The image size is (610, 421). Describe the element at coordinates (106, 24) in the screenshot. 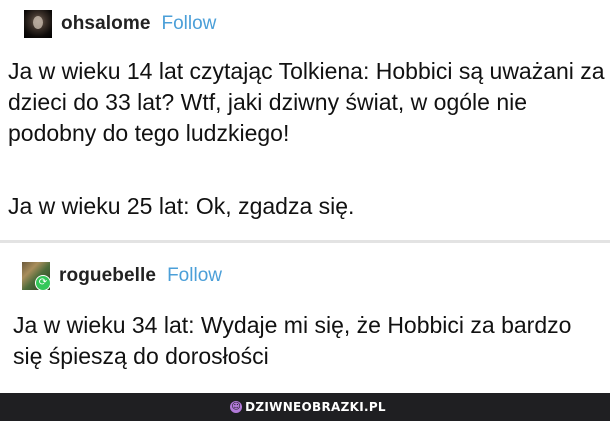

I see `username-ohsalome: ohsalome` at that location.